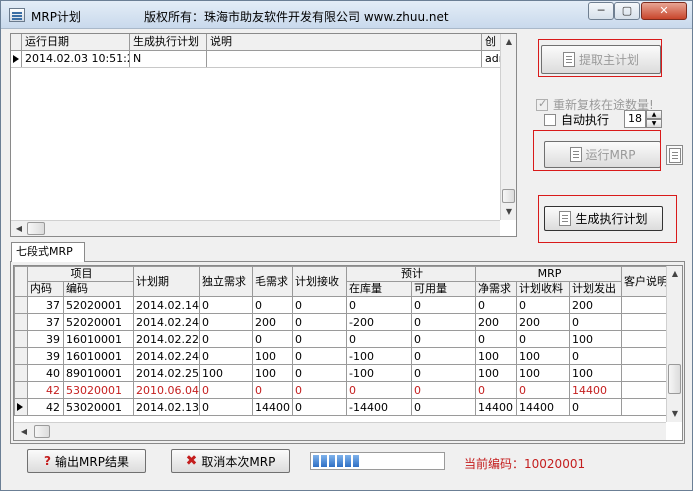  I want to click on column-header-note: 说明, so click(344, 42).